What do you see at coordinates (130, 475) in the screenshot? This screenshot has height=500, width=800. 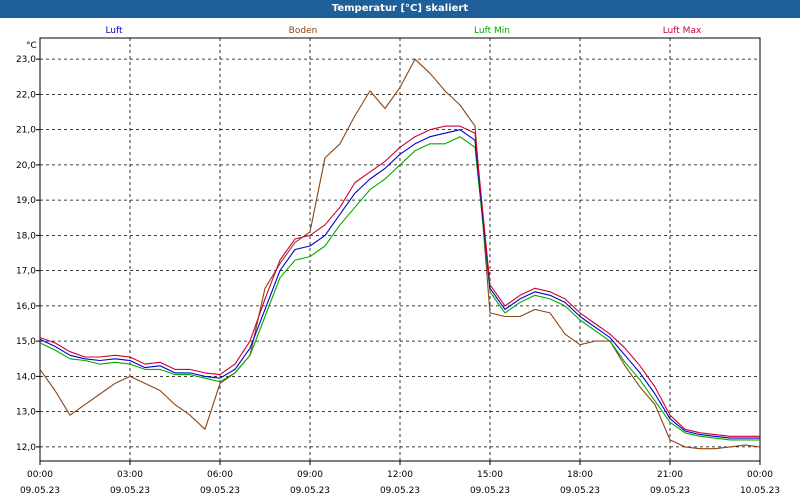 I see `x-tick-time-label: 03:00` at bounding box center [130, 475].